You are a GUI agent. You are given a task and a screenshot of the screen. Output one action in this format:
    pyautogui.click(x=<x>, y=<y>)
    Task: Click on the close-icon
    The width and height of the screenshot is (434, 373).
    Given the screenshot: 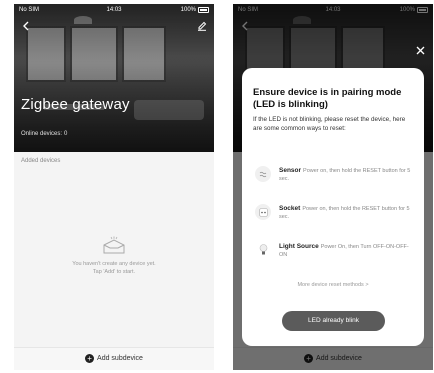 What is the action you would take?
    pyautogui.click(x=420, y=50)
    